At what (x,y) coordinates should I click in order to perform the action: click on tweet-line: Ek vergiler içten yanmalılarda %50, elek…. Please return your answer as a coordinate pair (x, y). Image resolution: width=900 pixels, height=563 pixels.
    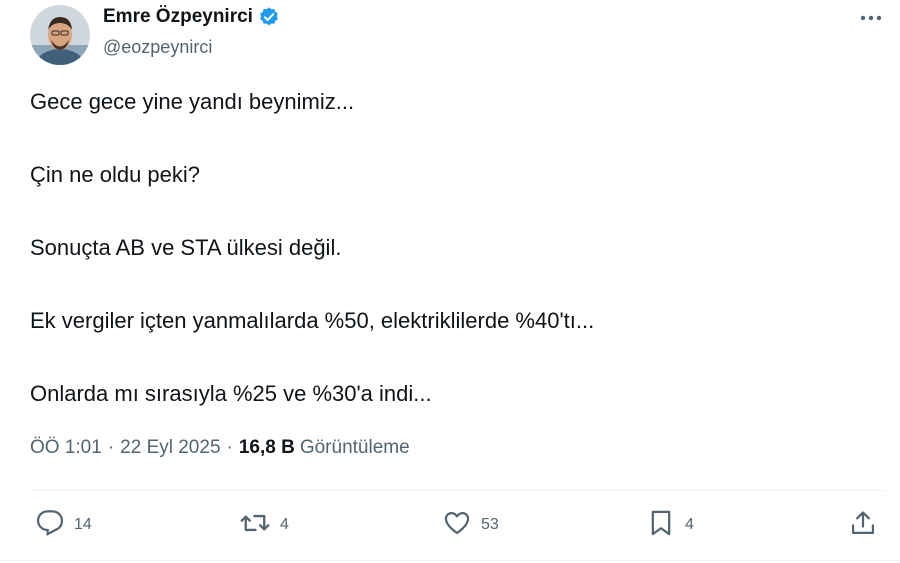
    Looking at the image, I should click on (312, 320).